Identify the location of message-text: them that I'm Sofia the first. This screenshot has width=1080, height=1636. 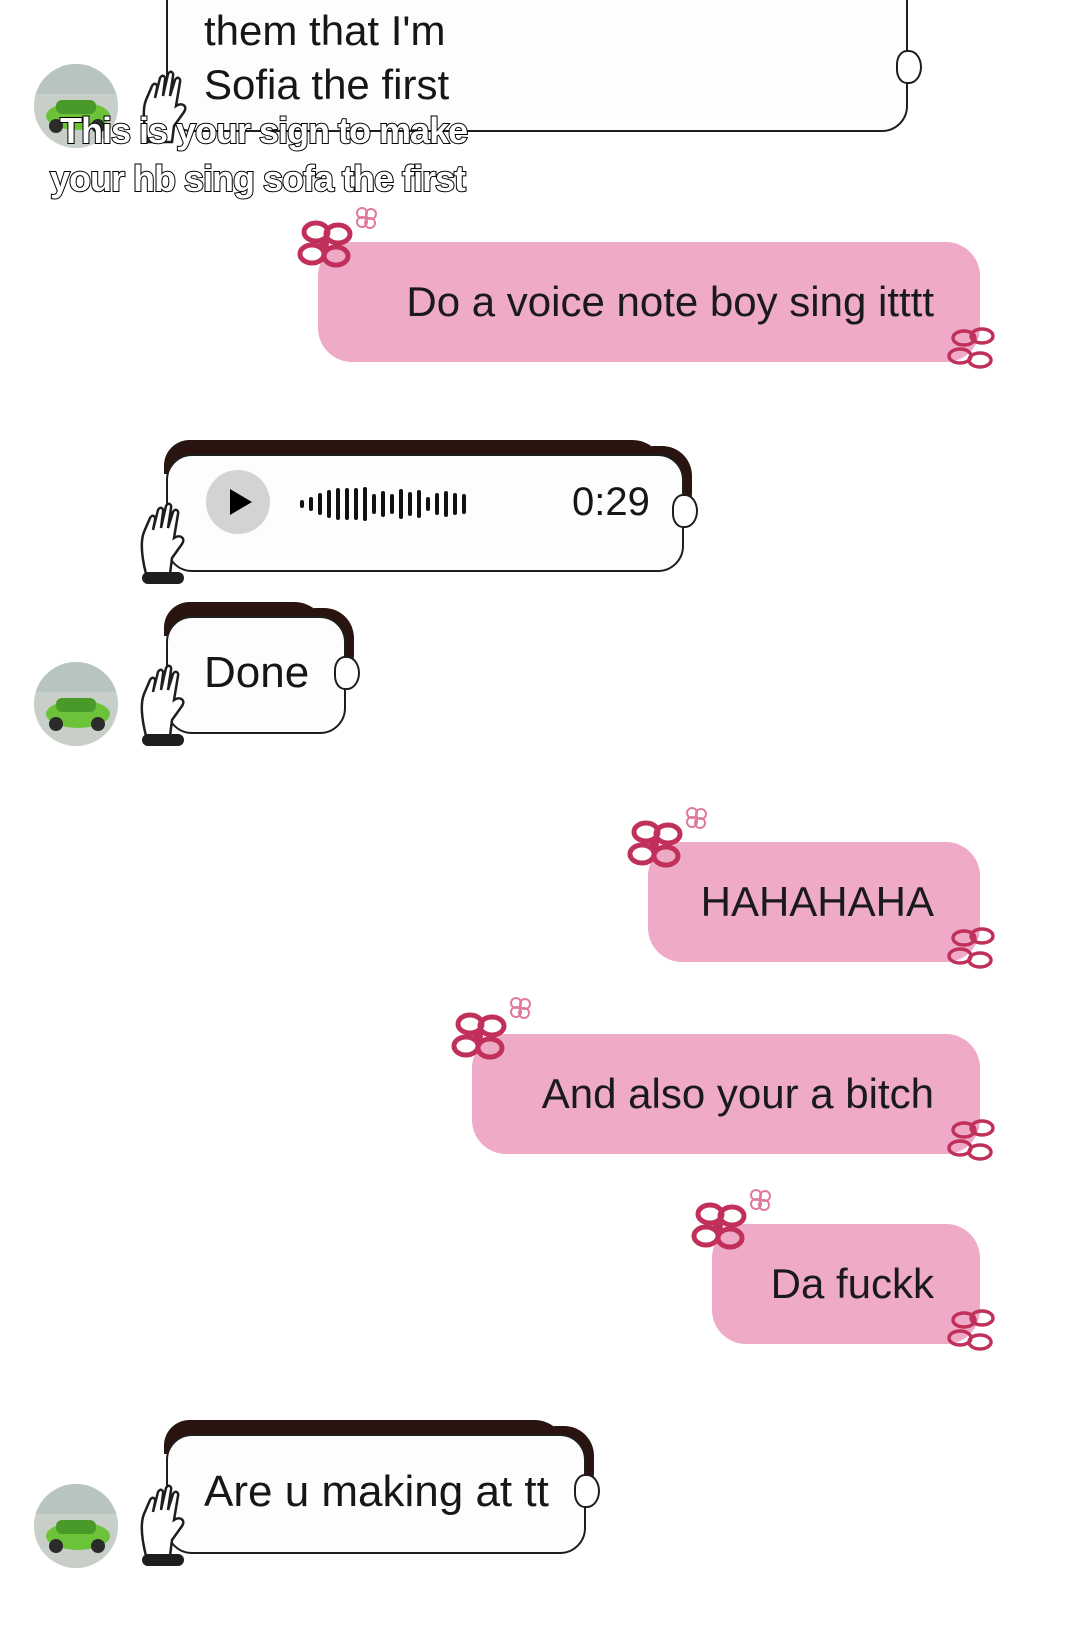
(327, 57).